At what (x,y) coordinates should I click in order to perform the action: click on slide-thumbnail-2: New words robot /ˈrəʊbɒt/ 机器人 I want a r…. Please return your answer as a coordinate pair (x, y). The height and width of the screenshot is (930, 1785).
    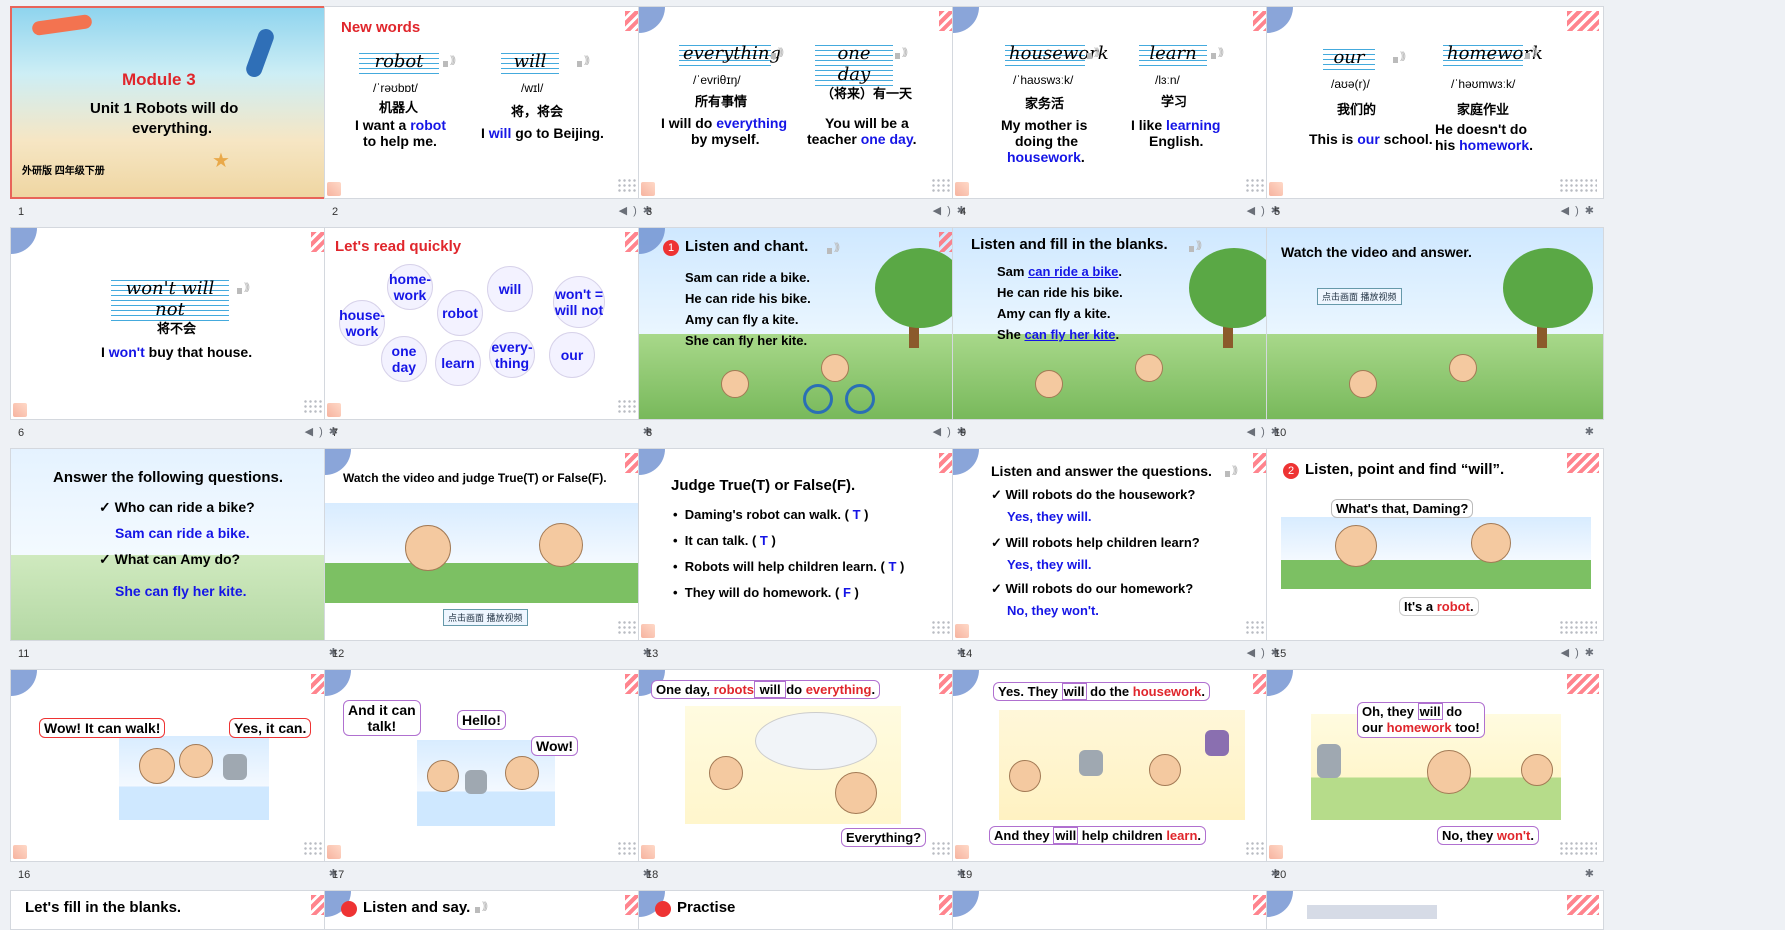
    Looking at the image, I should click on (493, 102).